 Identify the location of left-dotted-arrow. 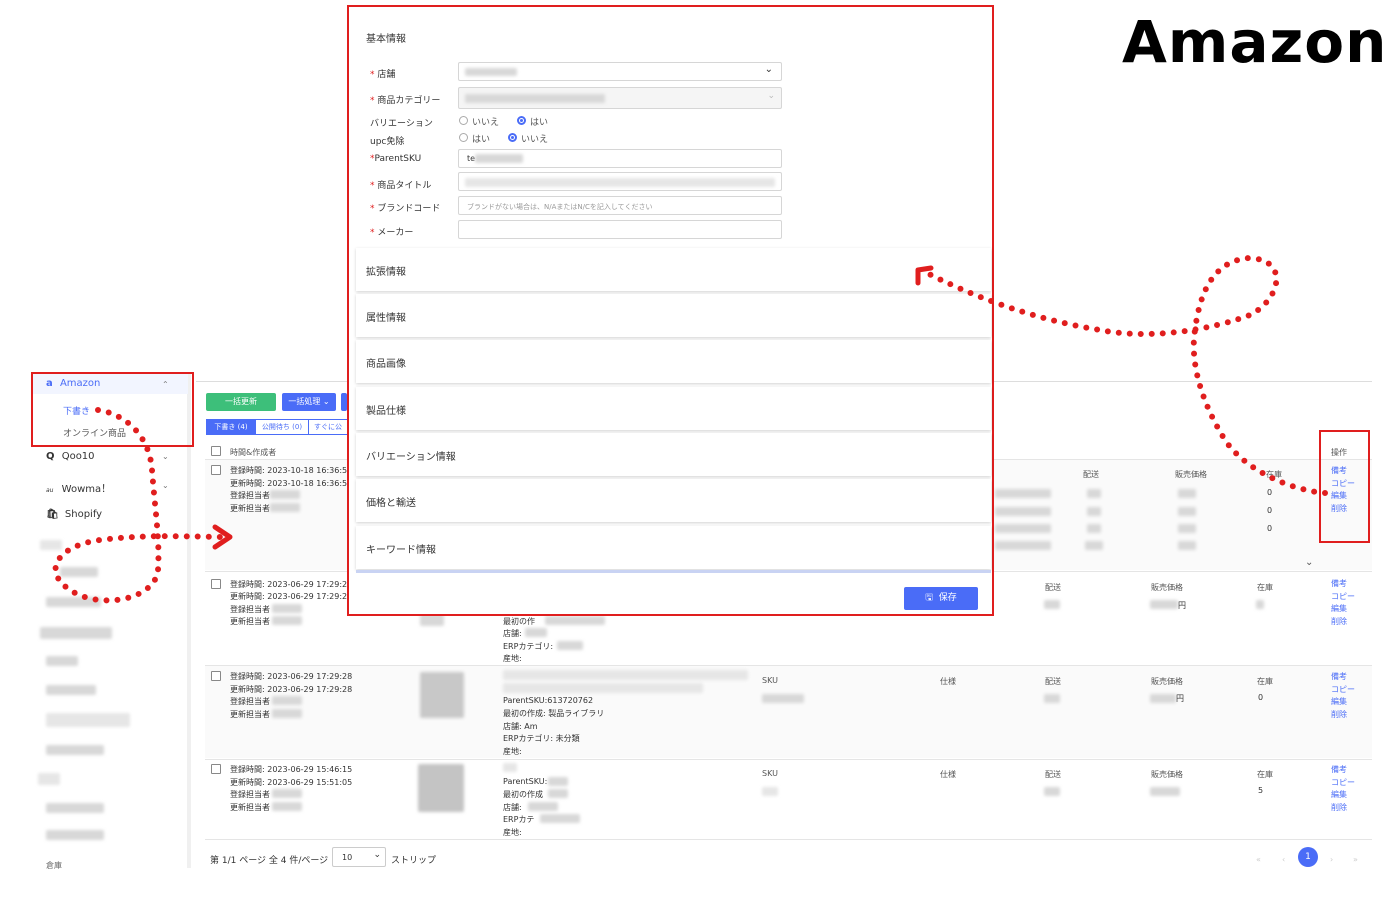
(137, 505).